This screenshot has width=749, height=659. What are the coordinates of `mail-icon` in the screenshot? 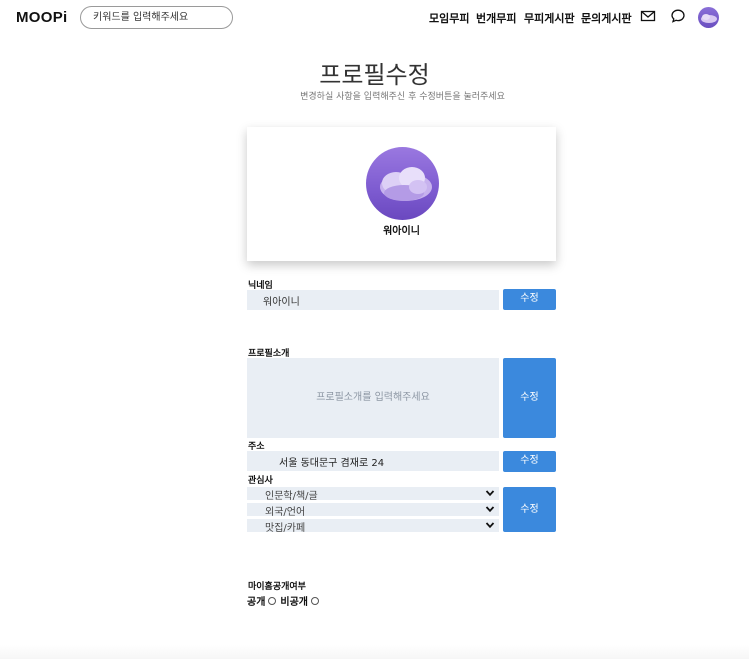 It's located at (648, 16).